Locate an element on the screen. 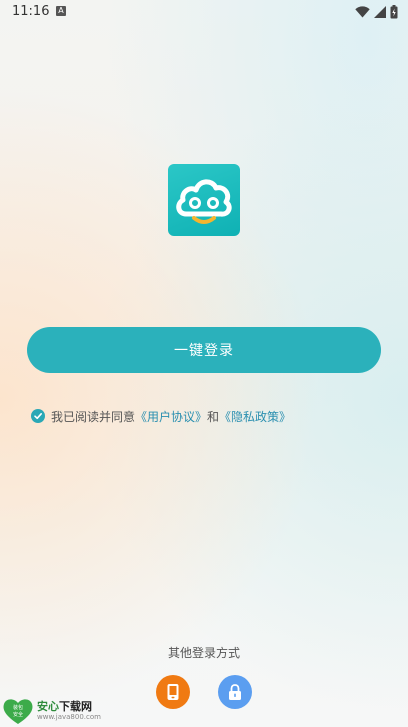 The image size is (408, 727). watermark-badge-bottom: 安全 is located at coordinates (18, 714).